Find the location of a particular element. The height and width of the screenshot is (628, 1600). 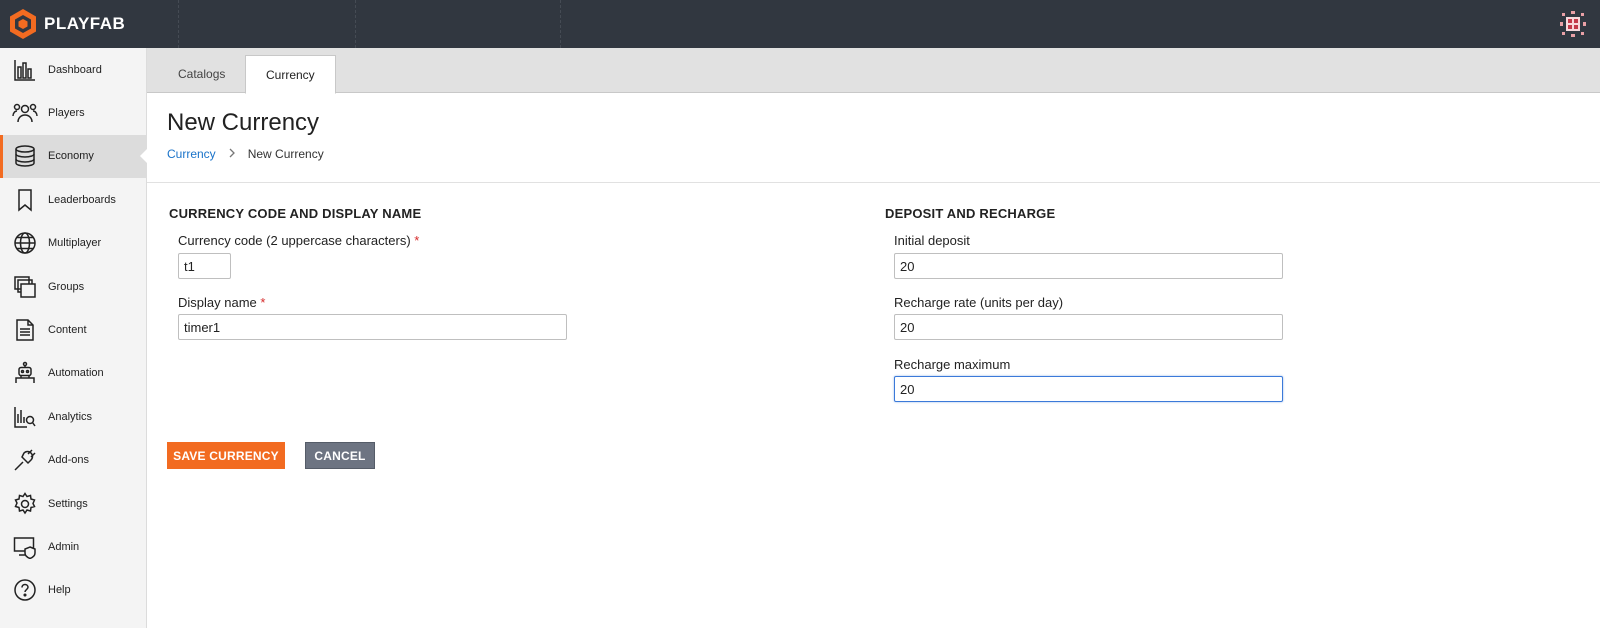

sidebar-item-analytics: Analytics is located at coordinates (73, 416).